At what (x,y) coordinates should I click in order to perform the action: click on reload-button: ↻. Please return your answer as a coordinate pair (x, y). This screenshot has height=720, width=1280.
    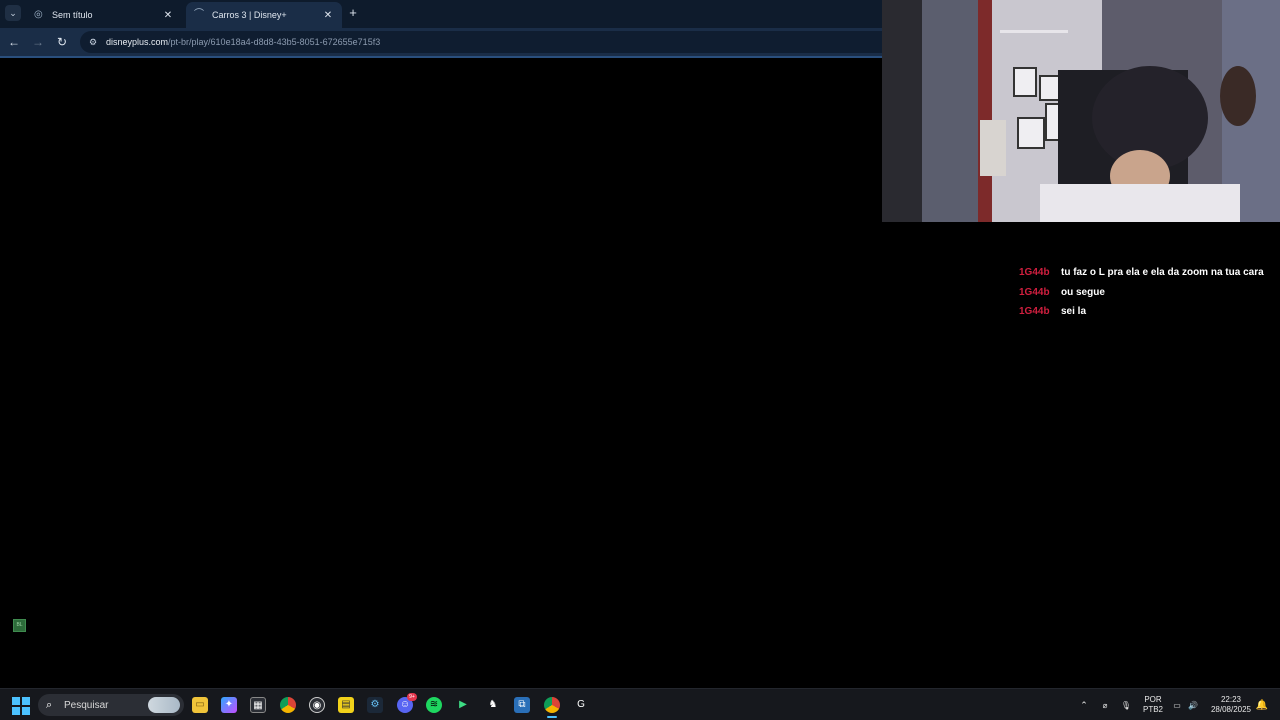
    Looking at the image, I should click on (62, 42).